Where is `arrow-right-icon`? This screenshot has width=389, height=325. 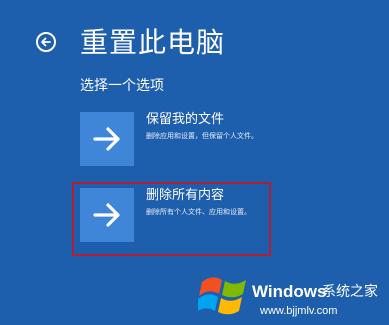
arrow-right-icon is located at coordinates (106, 139).